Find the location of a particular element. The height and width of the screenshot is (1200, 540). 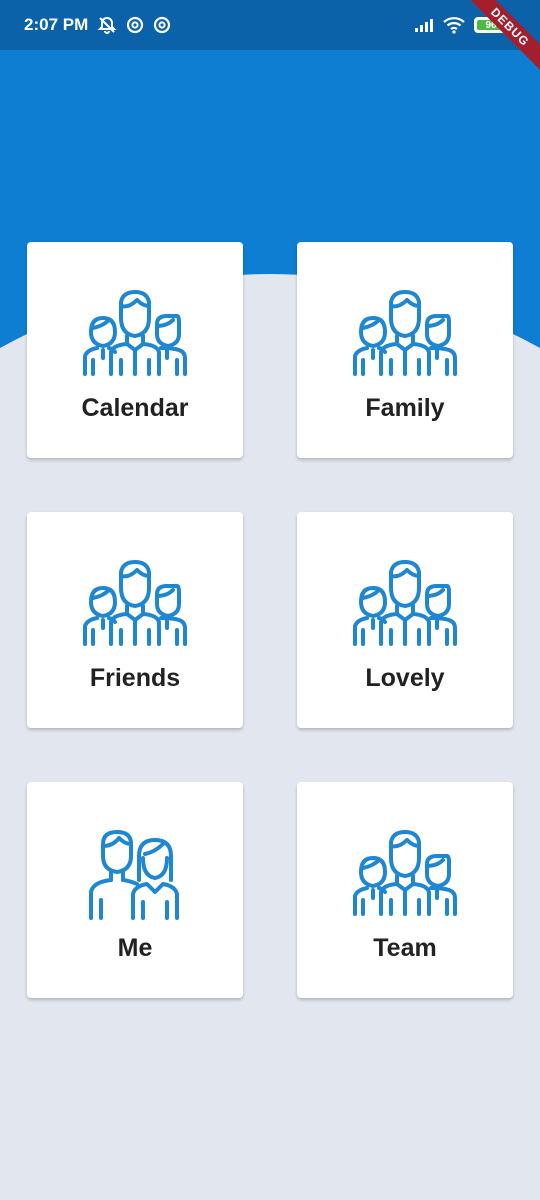

couple-icon is located at coordinates (135, 874).